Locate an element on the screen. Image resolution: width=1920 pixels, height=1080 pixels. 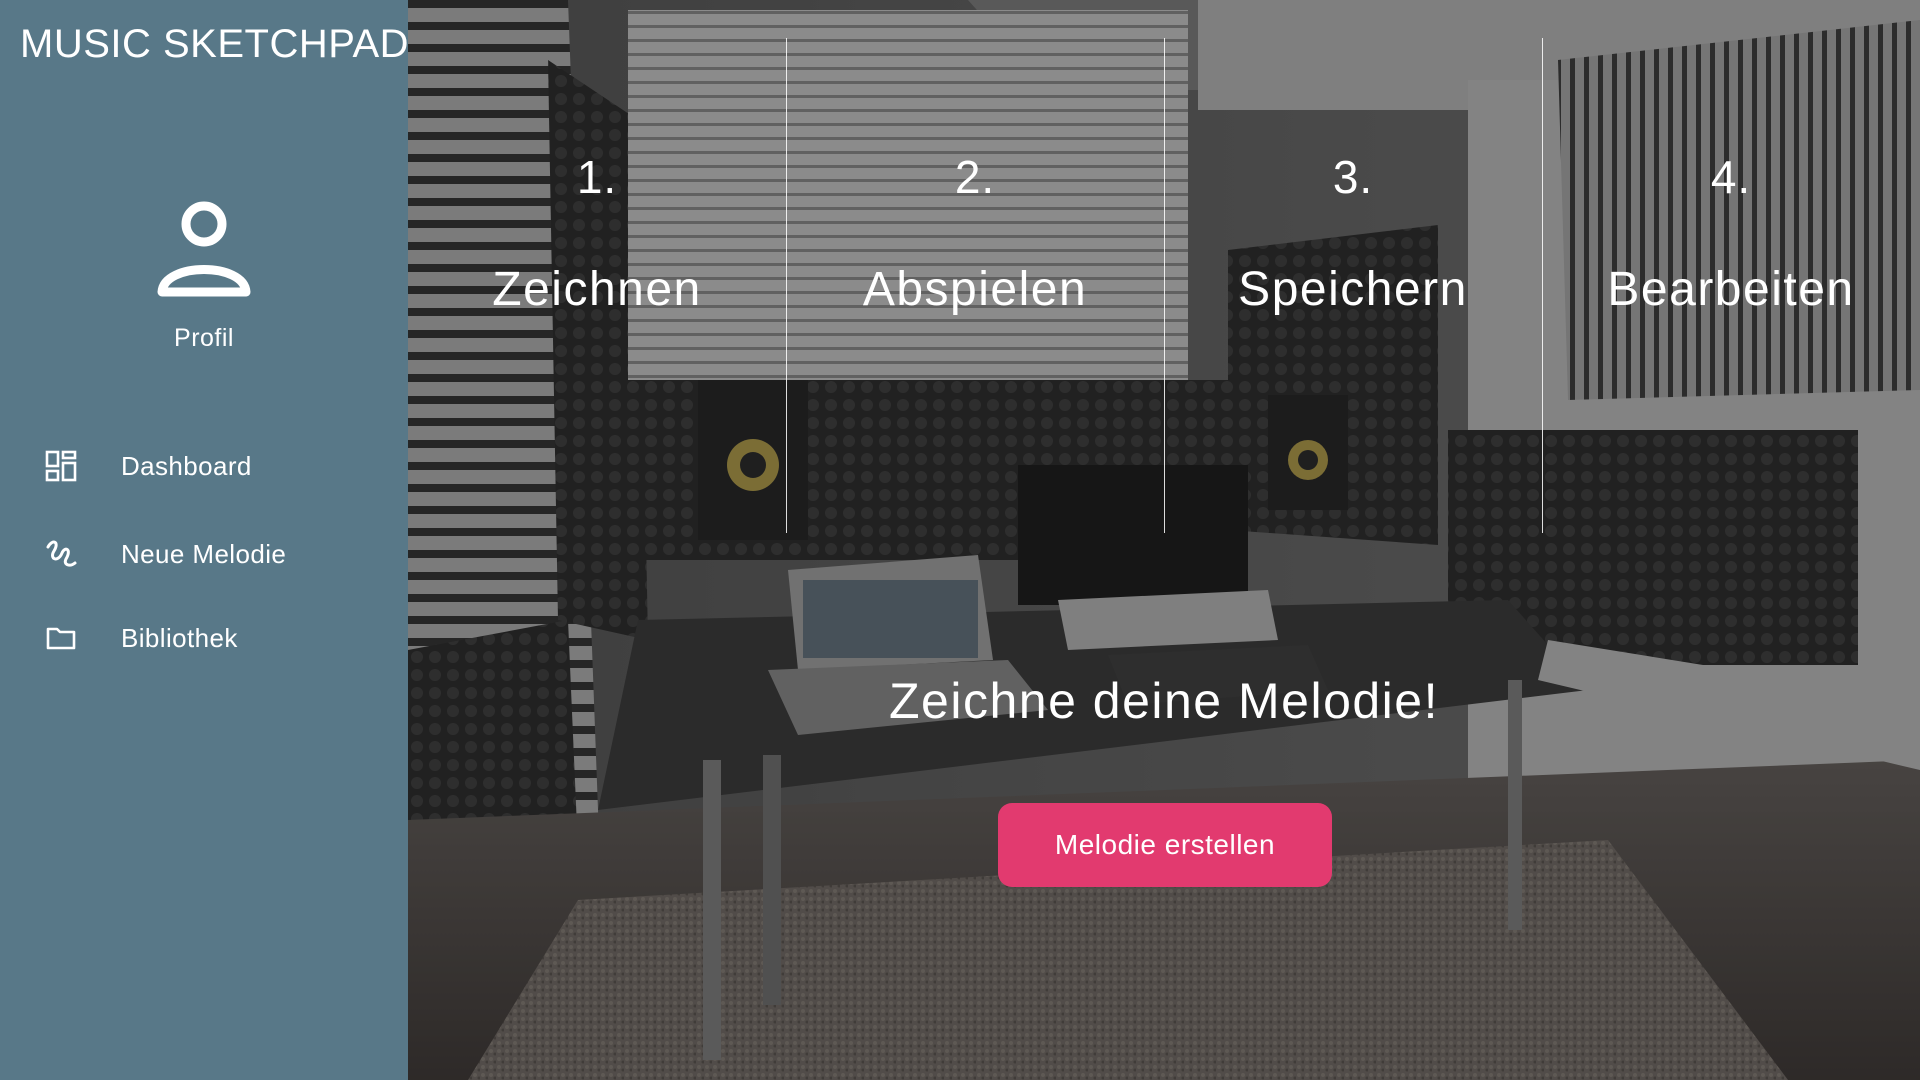
step-zeichnen: 1. Zeichnen is located at coordinates (597, 233).